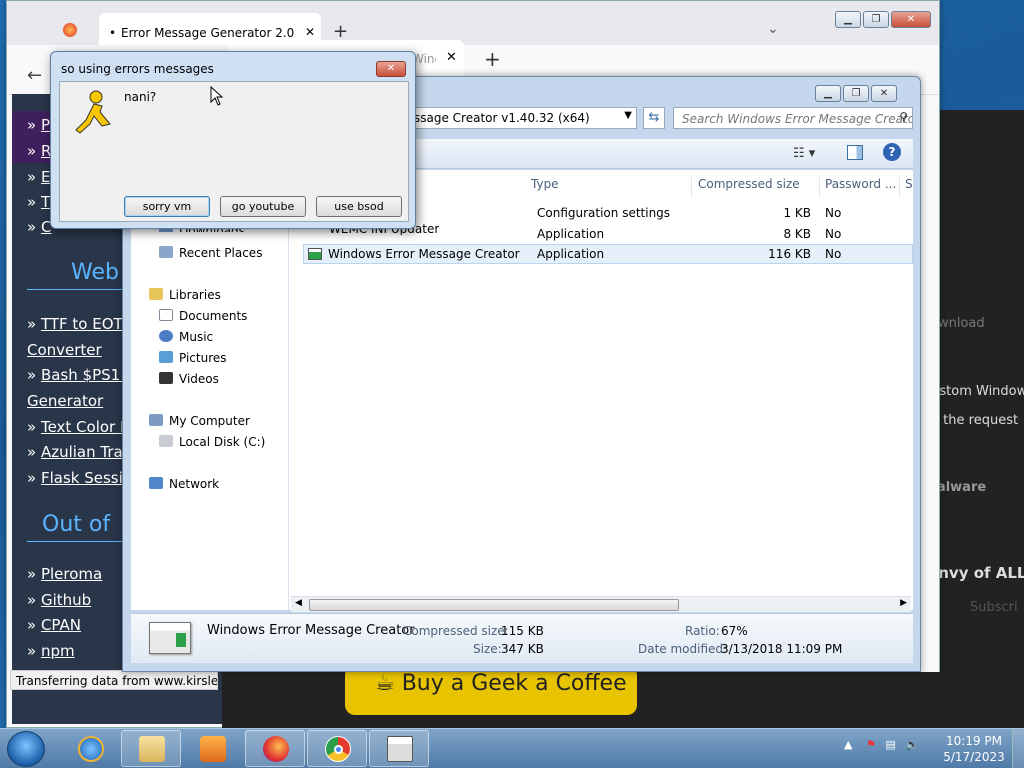  I want to click on nav-documents: Documents, so click(203, 316).